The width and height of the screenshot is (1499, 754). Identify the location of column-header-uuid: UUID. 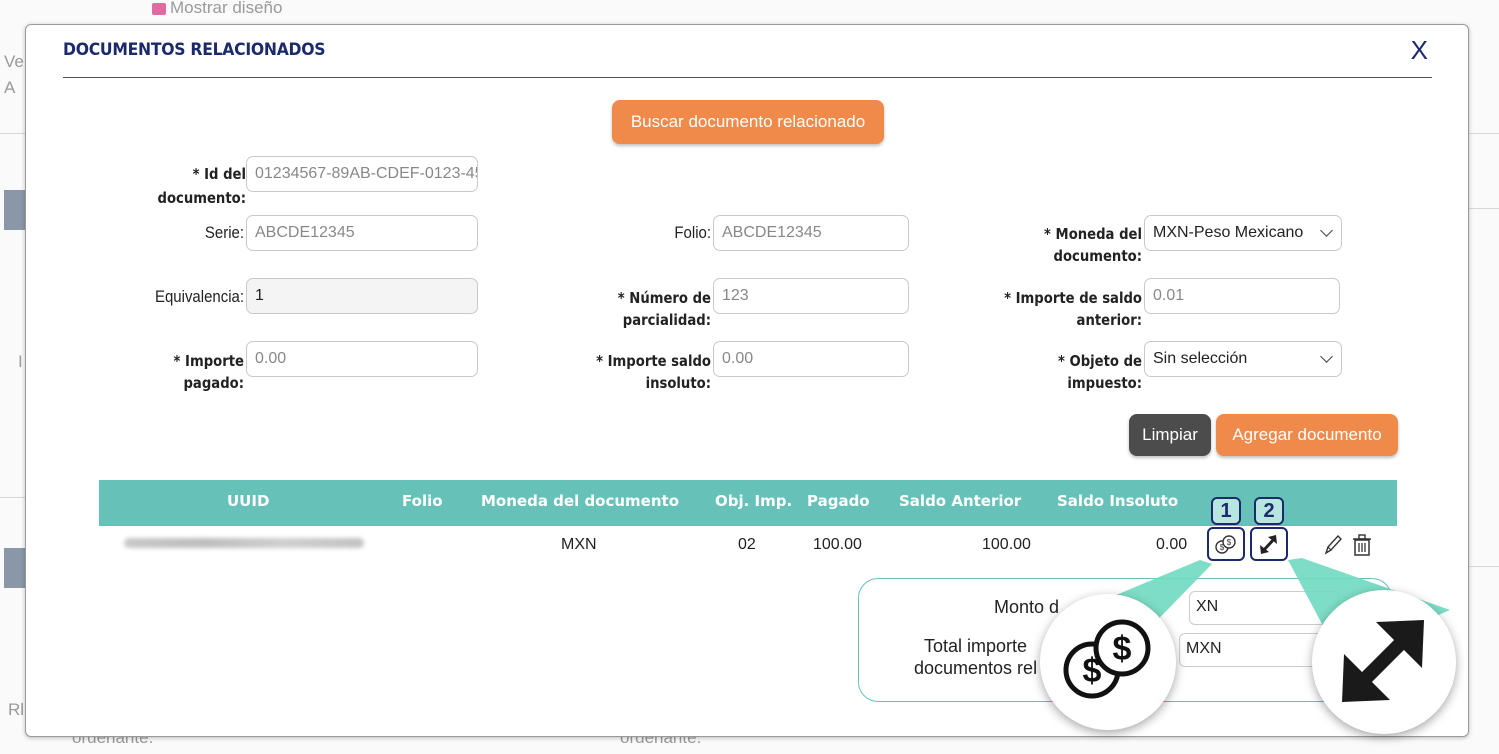
(248, 501).